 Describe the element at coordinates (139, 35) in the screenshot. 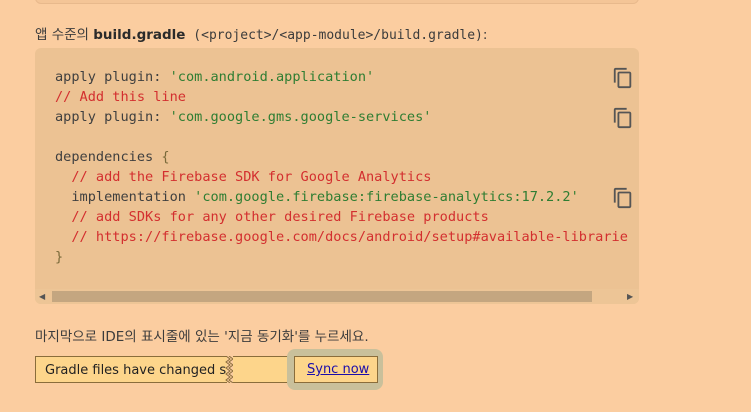

I see `intro-file-name: build.gradle` at that location.